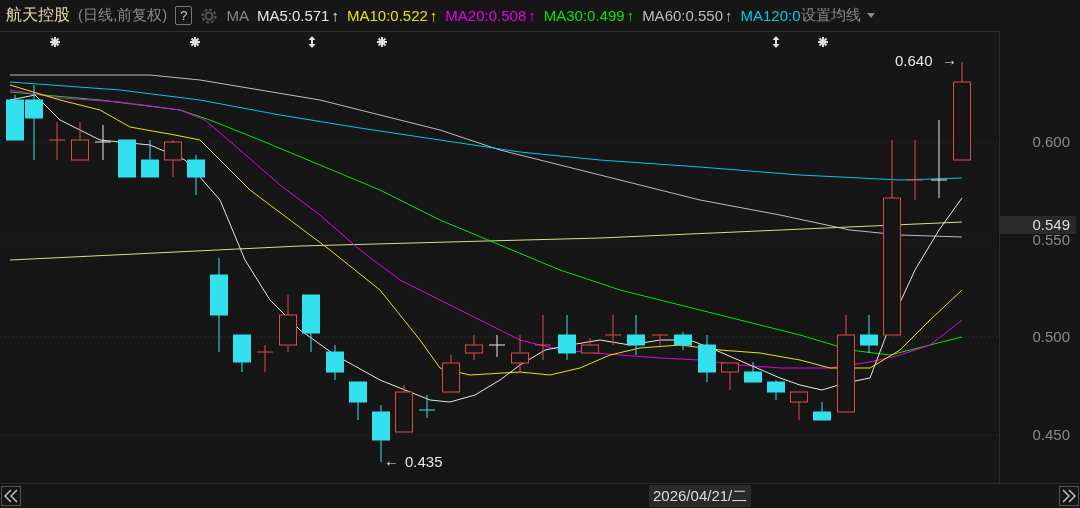 This screenshot has width=1080, height=508. I want to click on date-label: 2026/04/21/二, so click(700, 496).